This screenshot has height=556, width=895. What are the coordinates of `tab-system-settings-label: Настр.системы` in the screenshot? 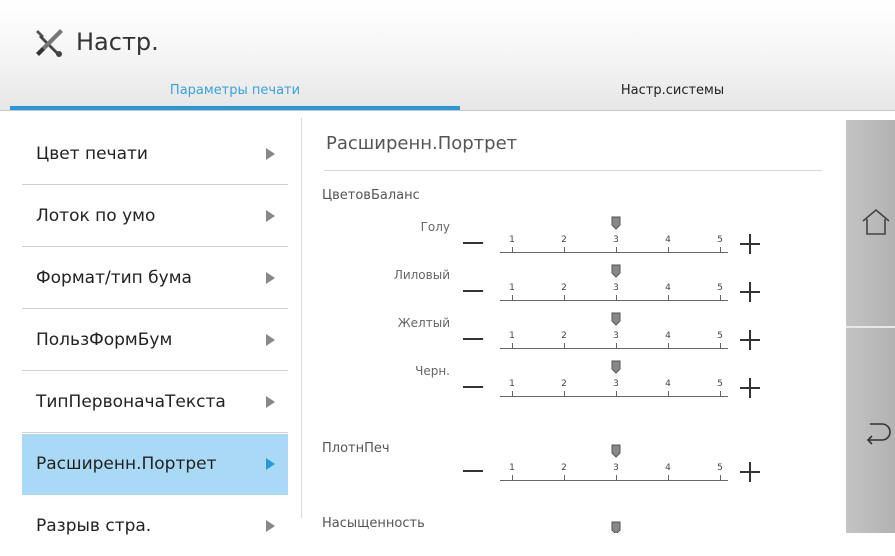 It's located at (672, 90).